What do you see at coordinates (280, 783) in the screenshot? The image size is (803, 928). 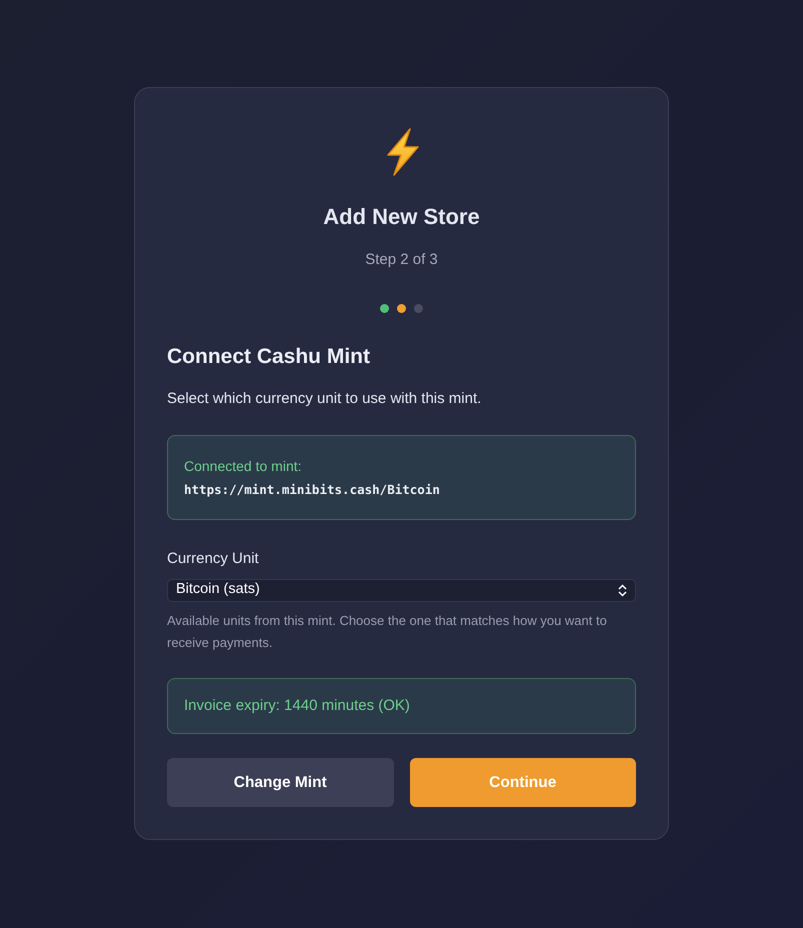 I see `change-mint-button: Change Mint` at bounding box center [280, 783].